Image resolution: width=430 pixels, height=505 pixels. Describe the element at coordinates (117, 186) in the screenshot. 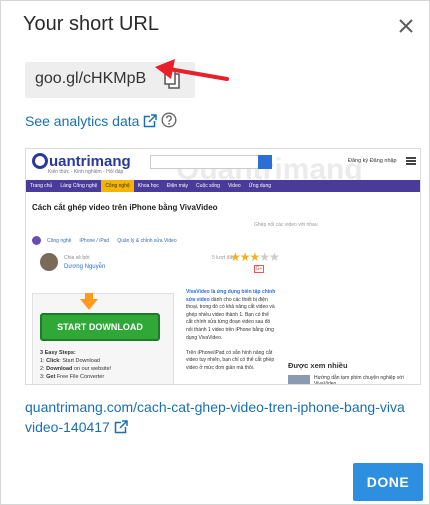

I see `preview-nav-item-active: Công nghệ` at that location.